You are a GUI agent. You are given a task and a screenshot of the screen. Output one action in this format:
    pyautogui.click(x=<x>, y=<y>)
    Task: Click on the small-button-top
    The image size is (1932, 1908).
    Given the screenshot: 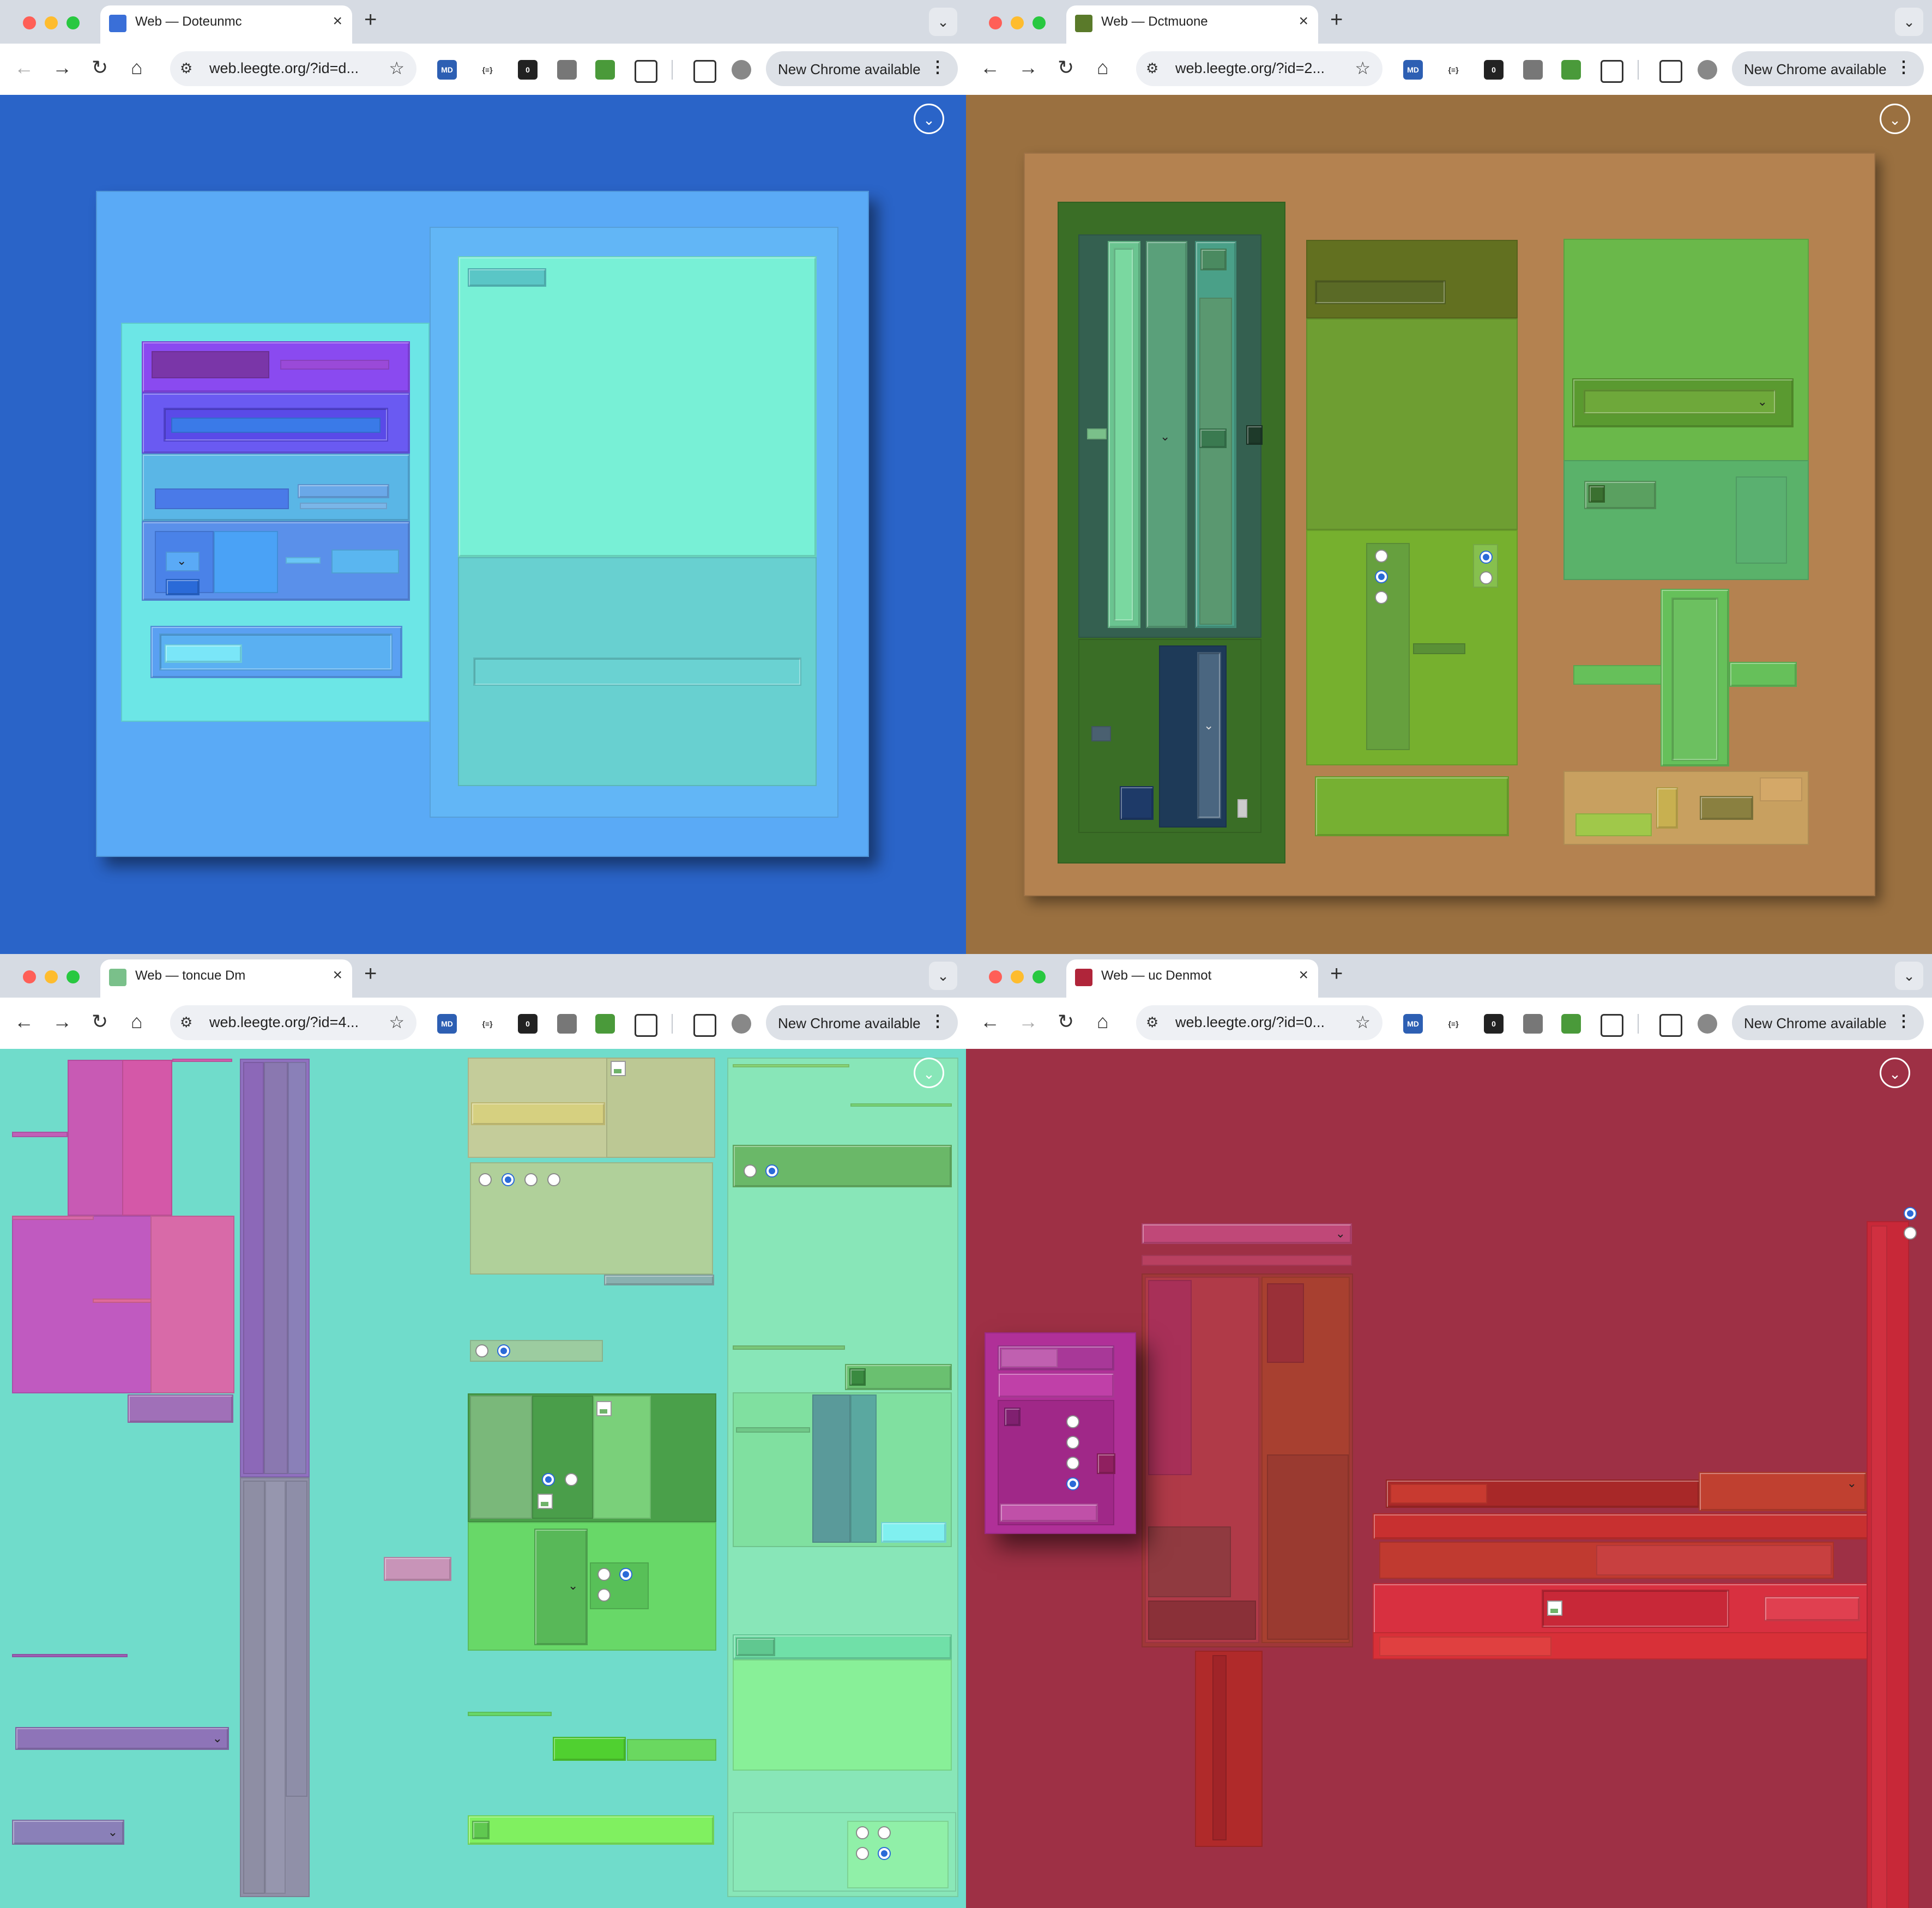 What is the action you would take?
    pyautogui.click(x=1213, y=260)
    